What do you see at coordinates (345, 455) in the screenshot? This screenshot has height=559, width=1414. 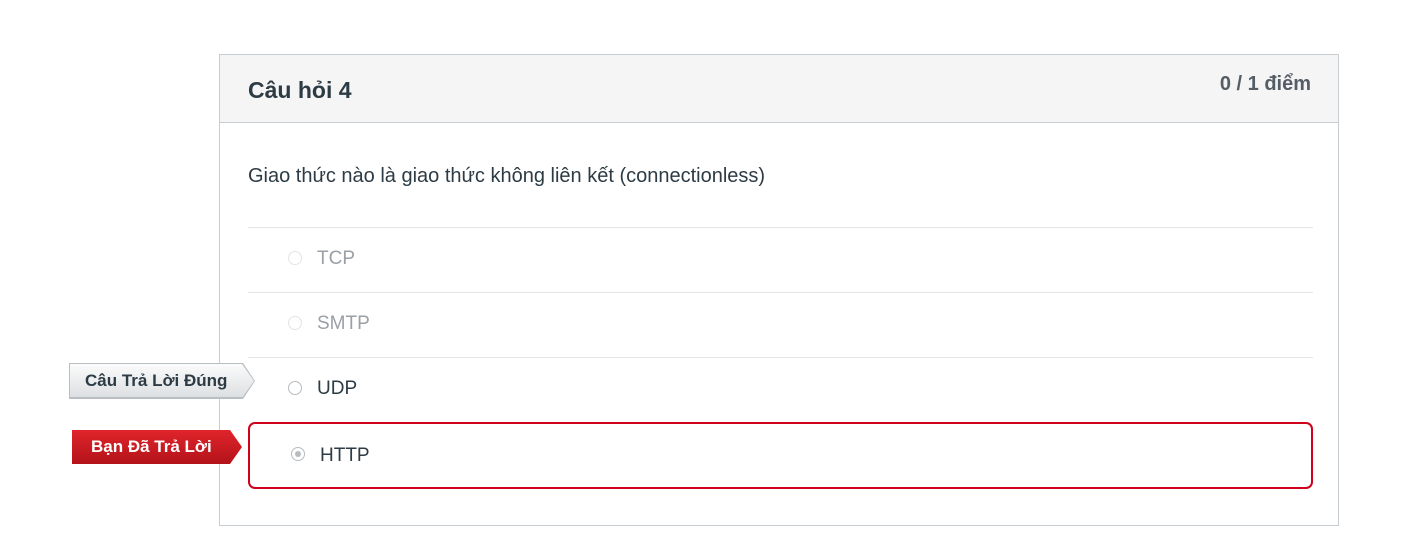 I see `answer-label: HTTP` at bounding box center [345, 455].